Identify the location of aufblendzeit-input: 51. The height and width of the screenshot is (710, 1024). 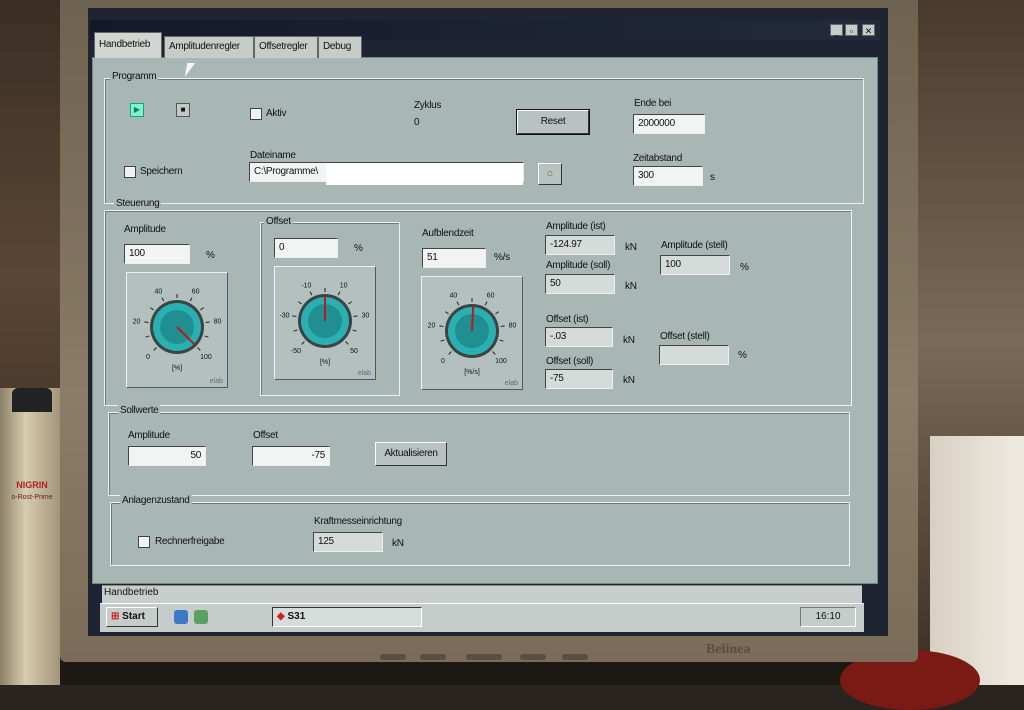
(454, 258).